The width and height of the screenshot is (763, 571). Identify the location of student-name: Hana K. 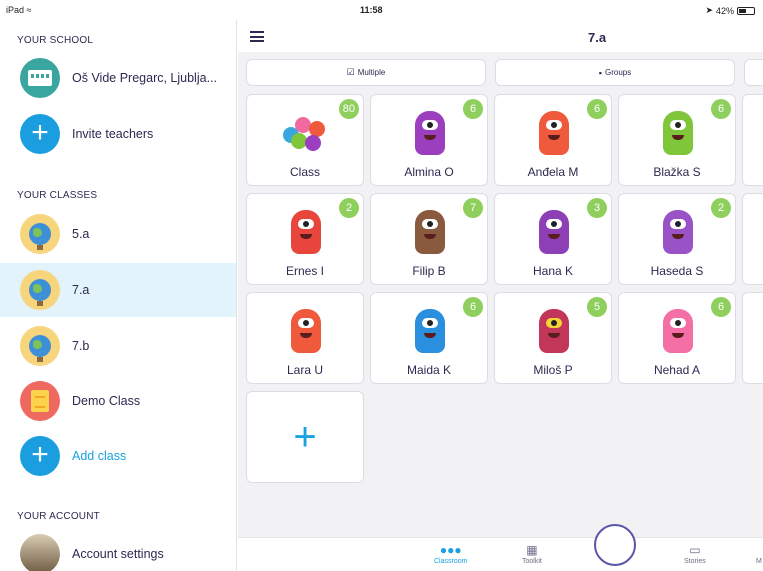
(553, 271).